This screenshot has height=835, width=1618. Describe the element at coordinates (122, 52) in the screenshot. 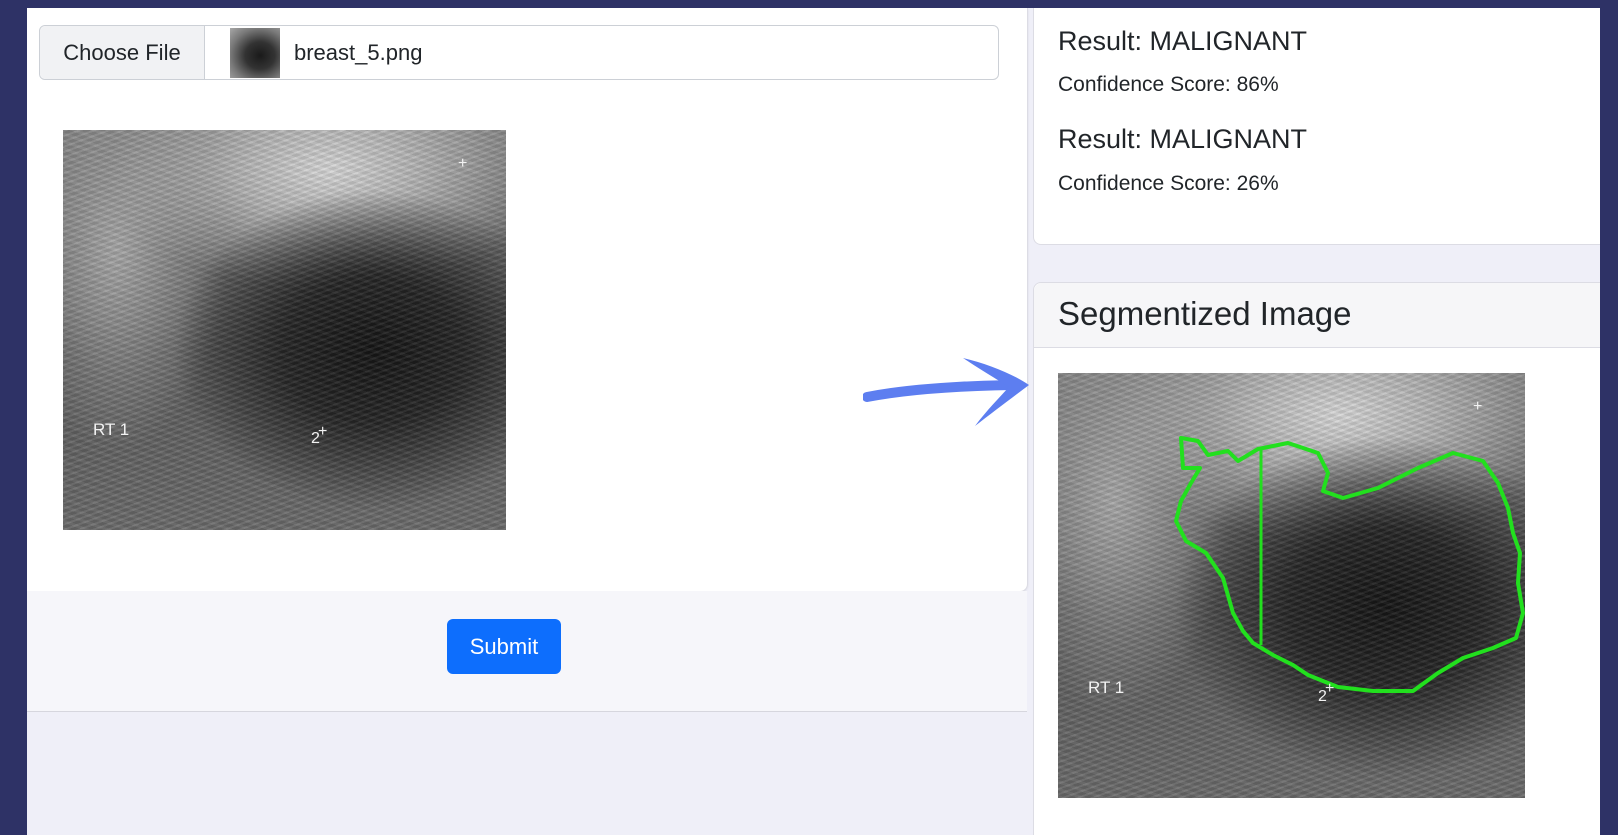

I see `choose-file-button: Choose File` at that location.